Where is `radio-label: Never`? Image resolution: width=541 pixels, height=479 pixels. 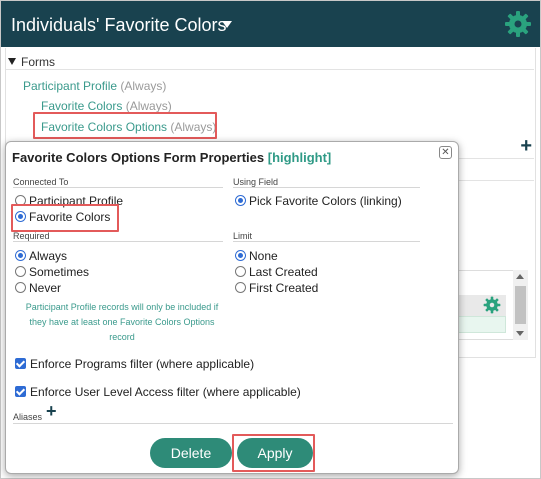 radio-label: Never is located at coordinates (45, 288).